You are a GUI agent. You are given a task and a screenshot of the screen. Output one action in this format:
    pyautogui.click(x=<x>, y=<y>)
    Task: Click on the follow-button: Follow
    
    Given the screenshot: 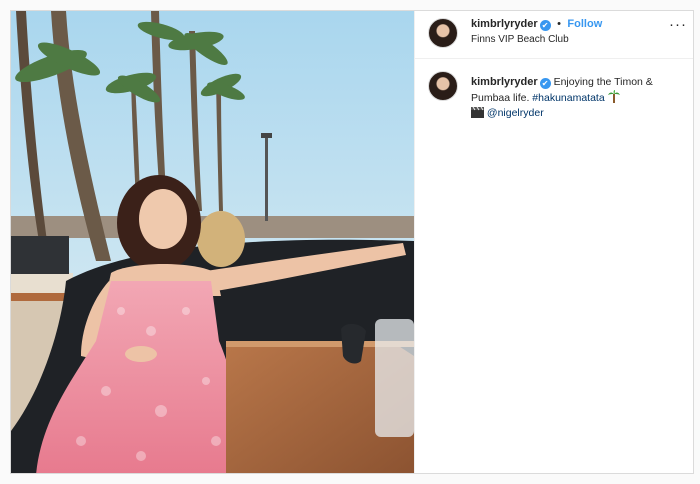 What is the action you would take?
    pyautogui.click(x=584, y=24)
    